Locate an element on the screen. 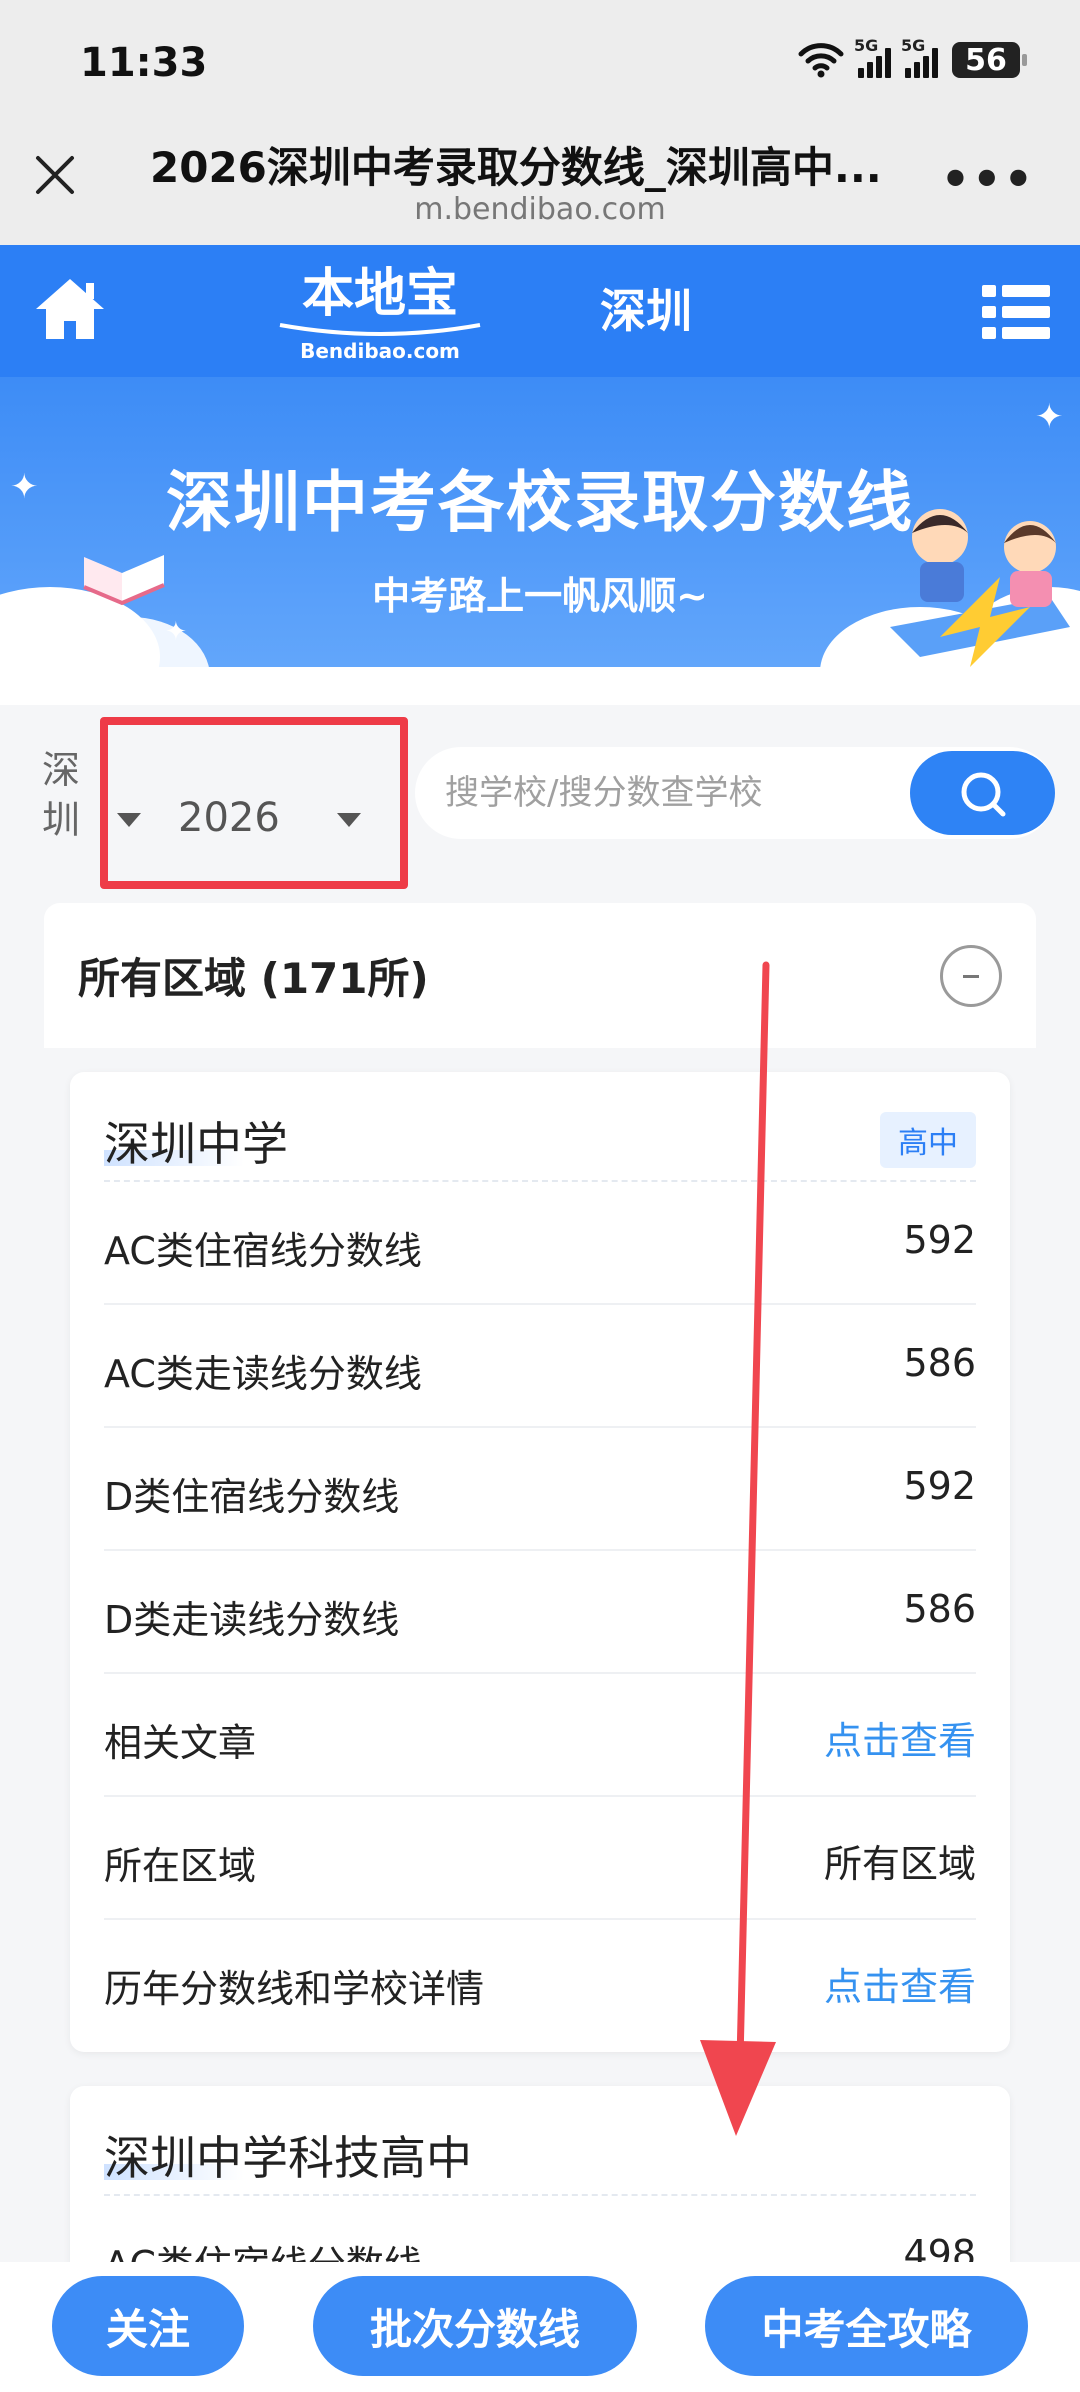 This screenshot has width=1080, height=2392. school-card: 深圳中学科技高中 AC类住宿线分数线 498 is located at coordinates (540, 2186).